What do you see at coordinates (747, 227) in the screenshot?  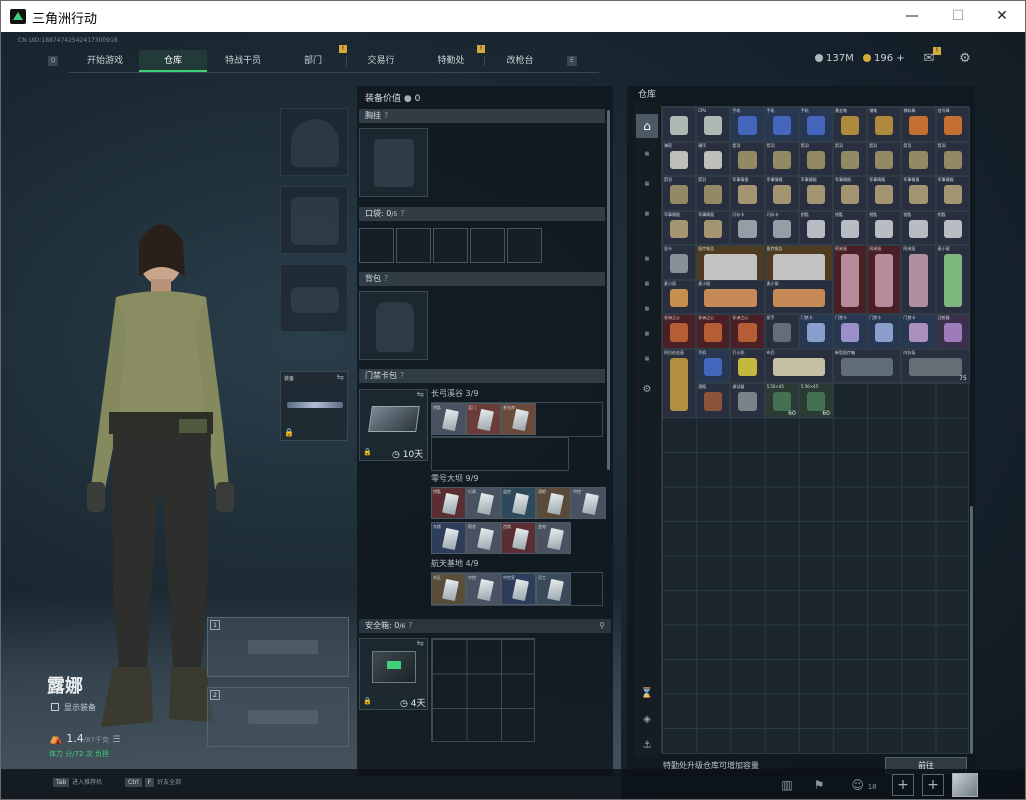 I see `storage-item: 闪存卡` at bounding box center [747, 227].